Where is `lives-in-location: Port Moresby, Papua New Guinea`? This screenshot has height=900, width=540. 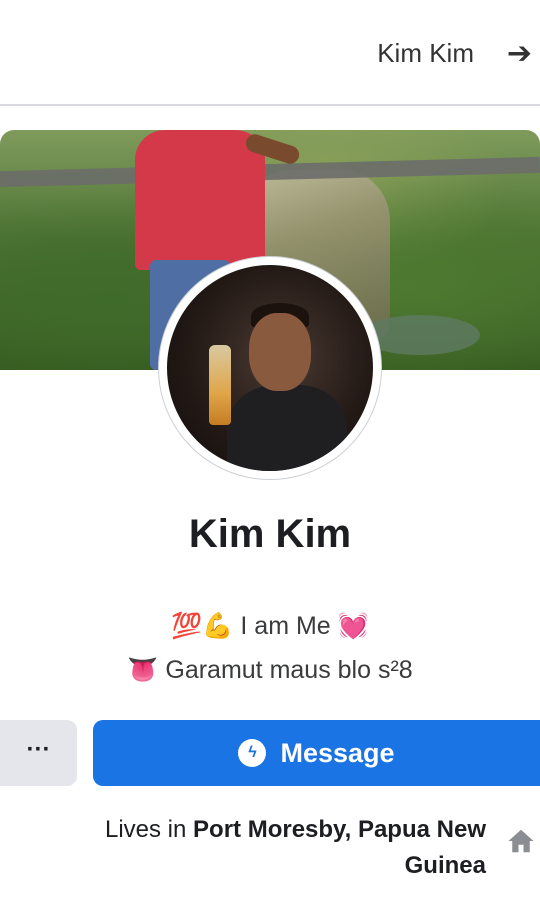
lives-in-location: Port Moresby, Papua New Guinea is located at coordinates (339, 847).